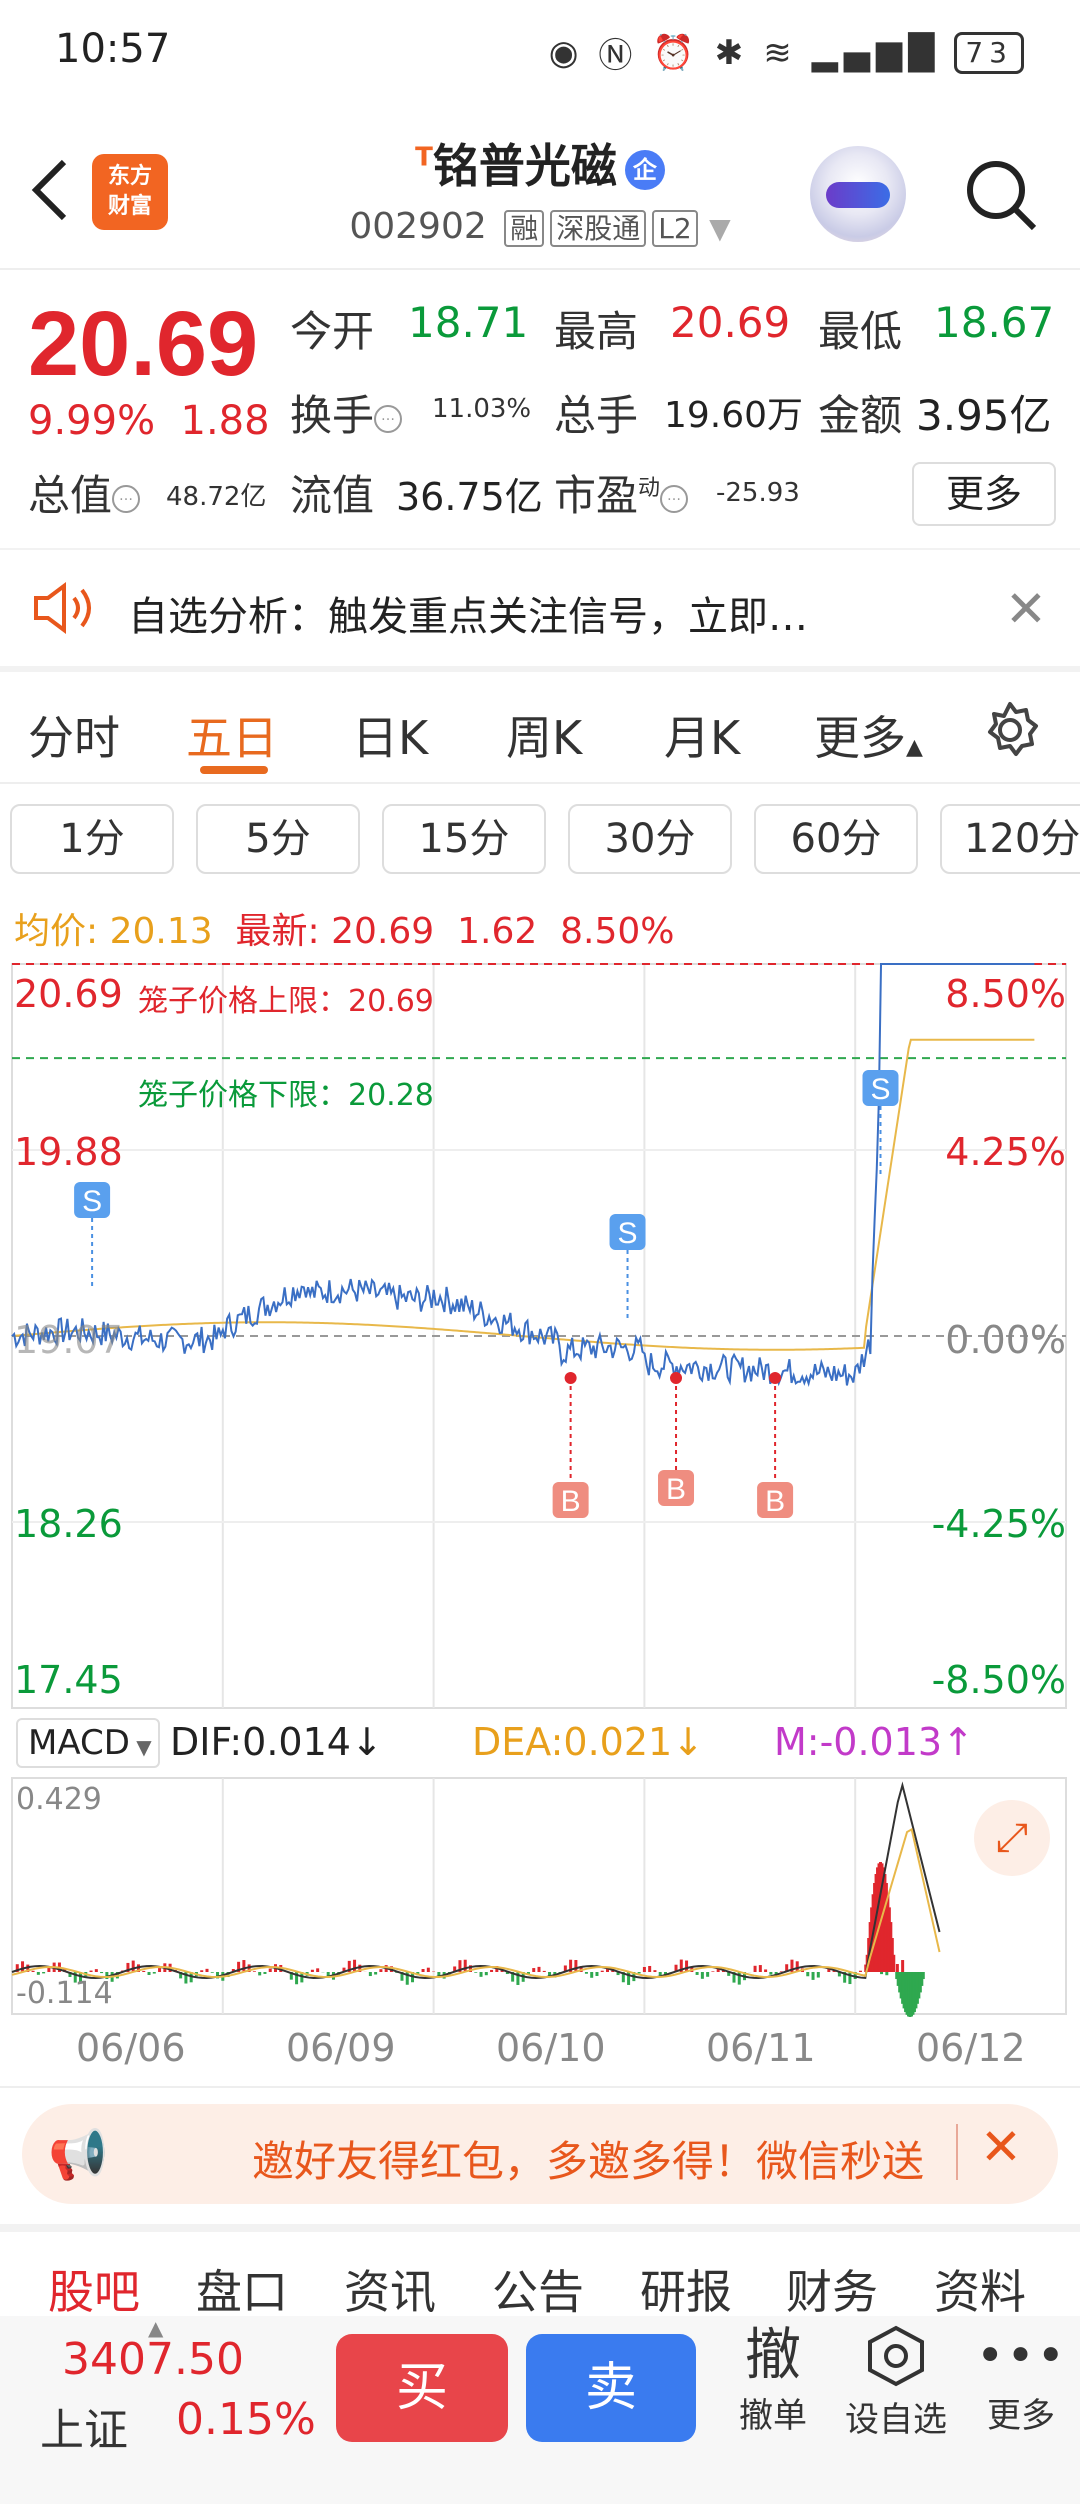 The height and width of the screenshot is (2504, 1080). Describe the element at coordinates (246, 2419) in the screenshot. I see `index-percent: 0.15%` at that location.